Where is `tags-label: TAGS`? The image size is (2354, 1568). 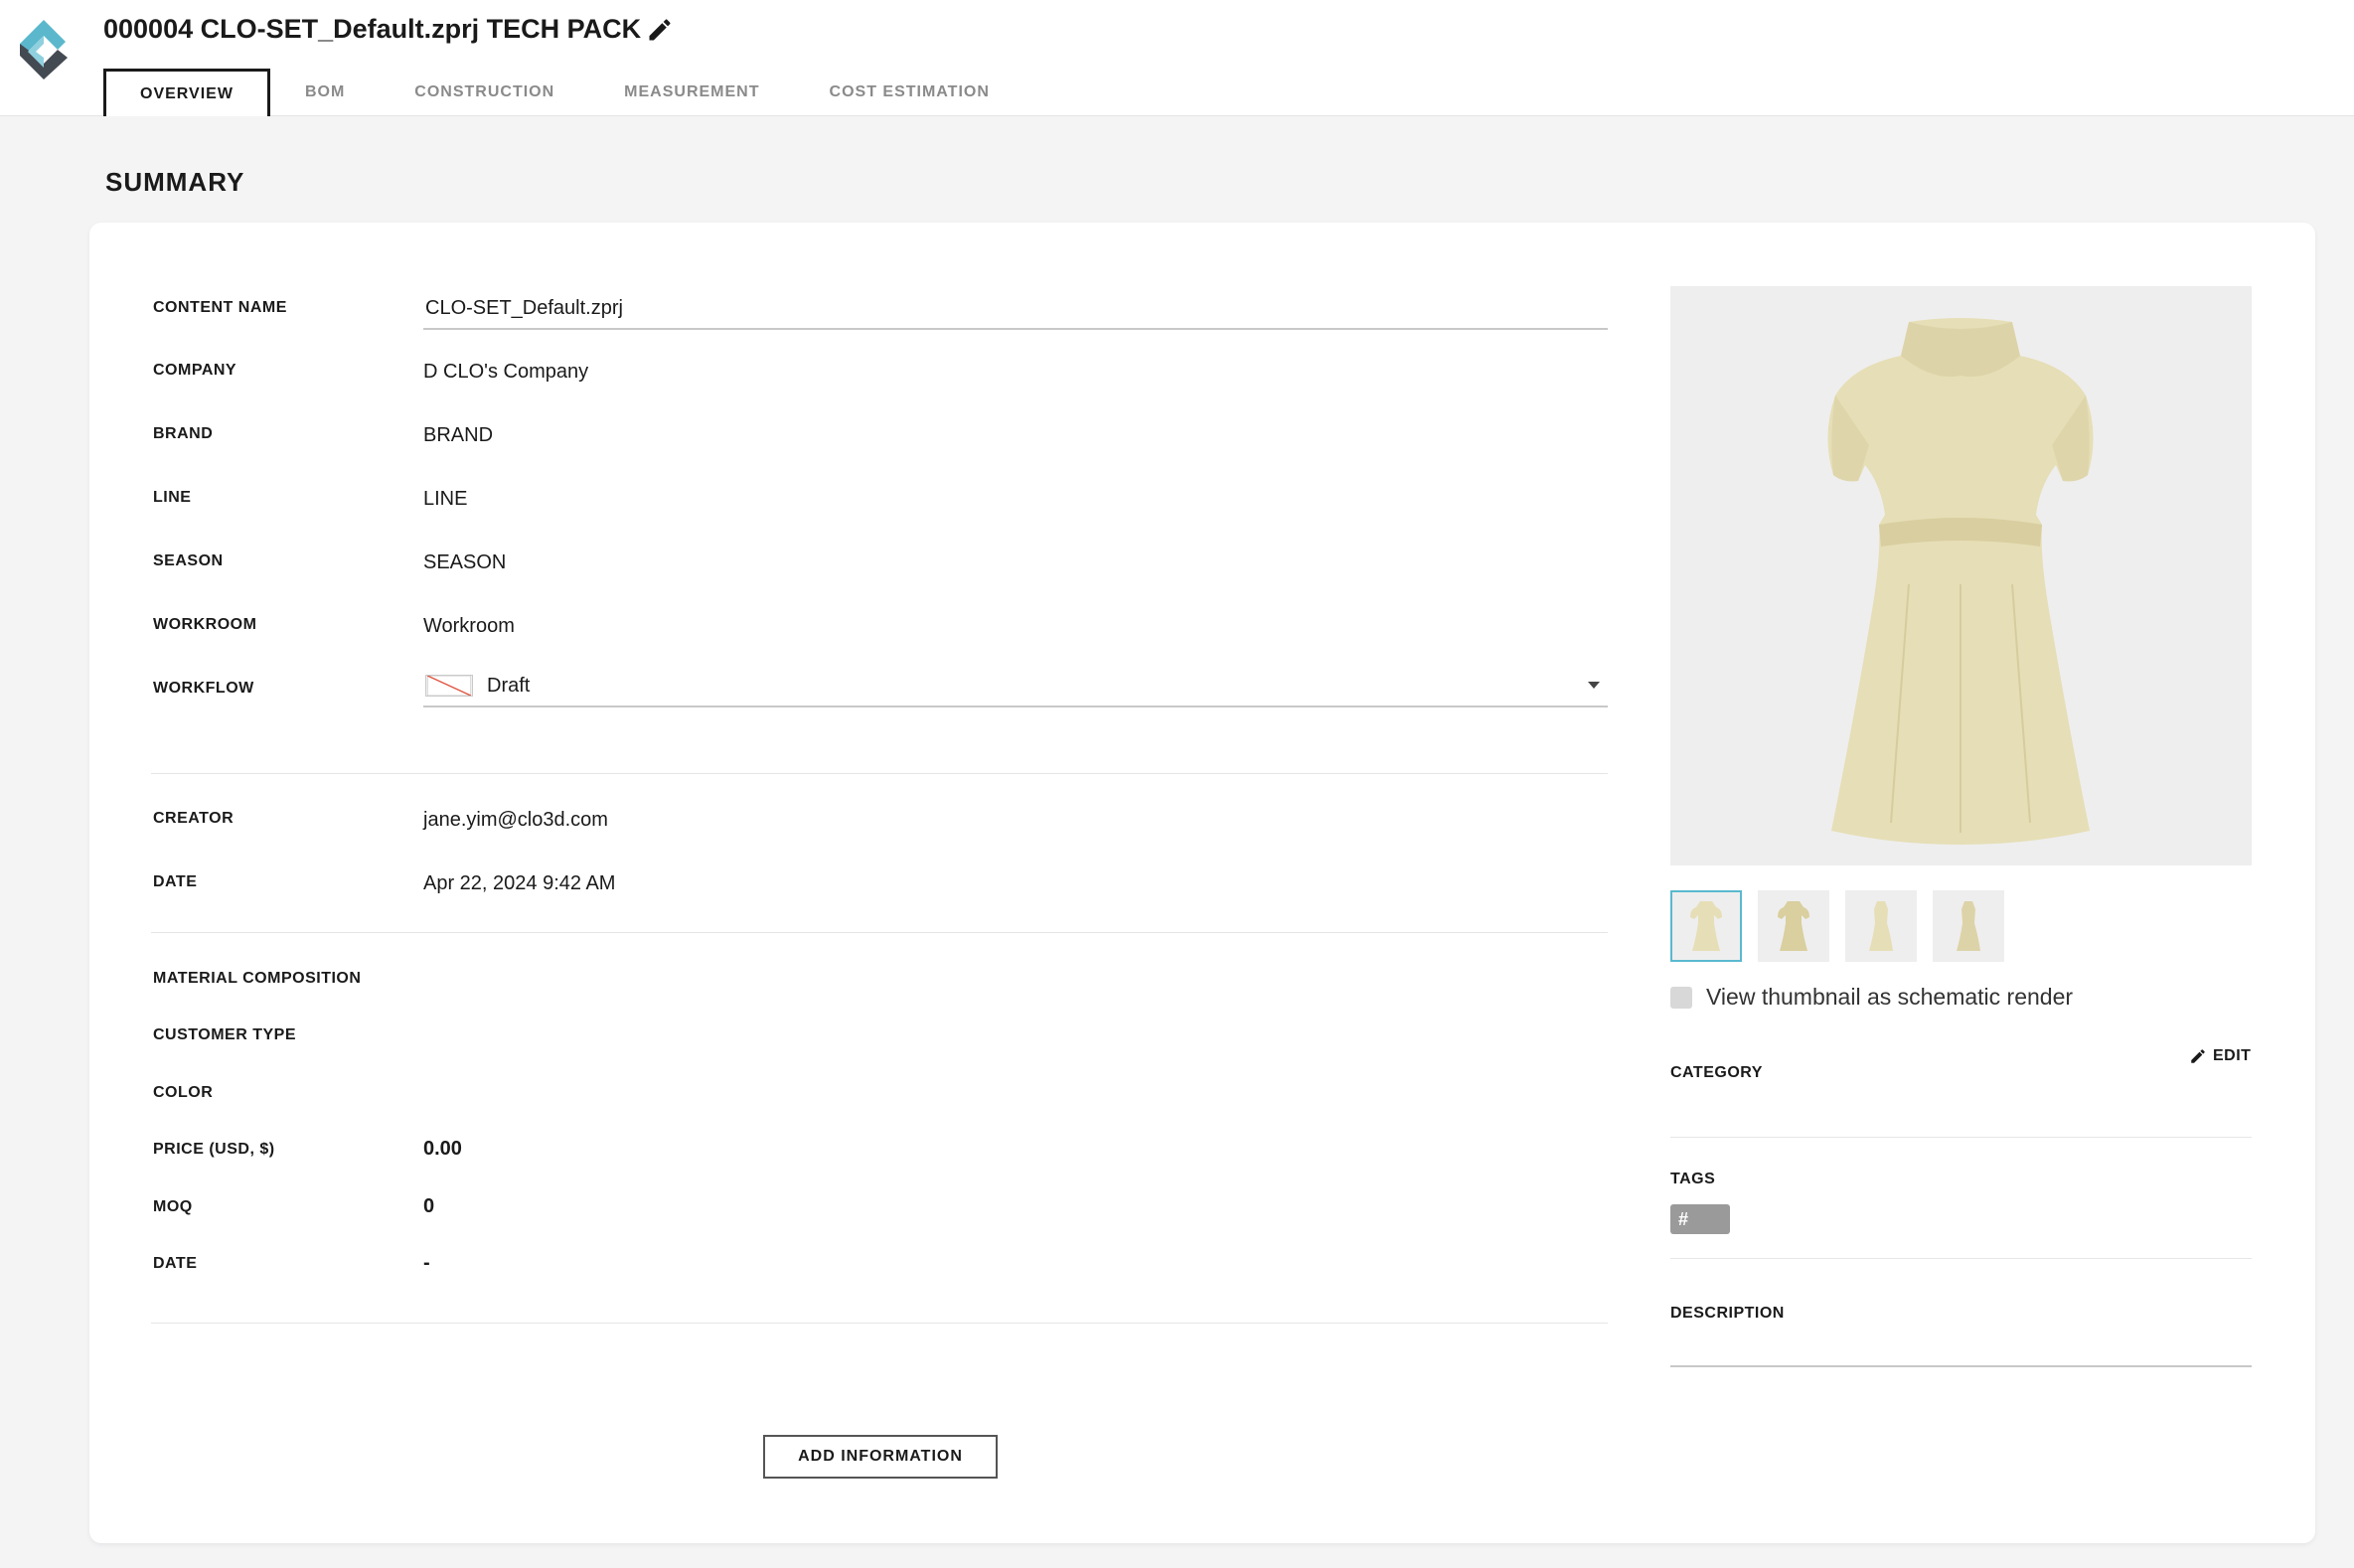
tags-label: TAGS is located at coordinates (1693, 1179).